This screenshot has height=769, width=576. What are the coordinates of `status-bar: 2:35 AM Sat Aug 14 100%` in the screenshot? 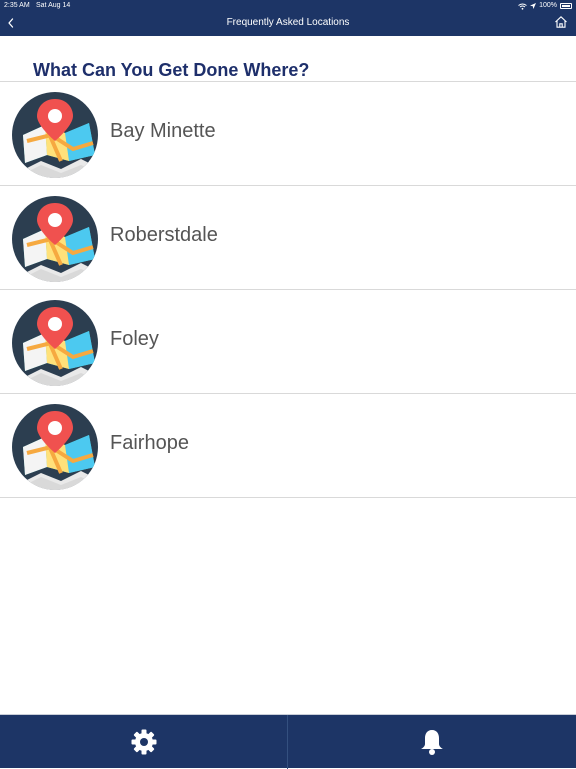 It's located at (288, 6).